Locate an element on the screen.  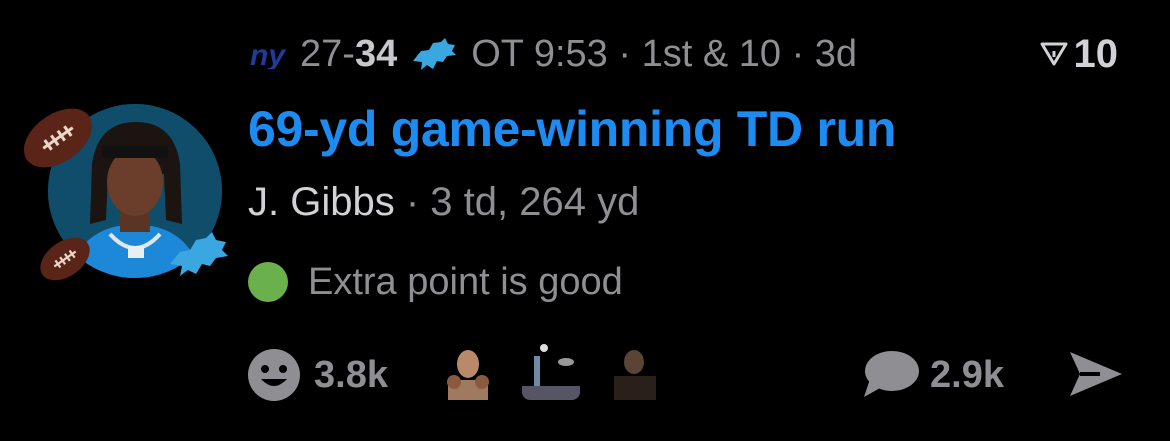
away-score: 27 is located at coordinates (321, 53).